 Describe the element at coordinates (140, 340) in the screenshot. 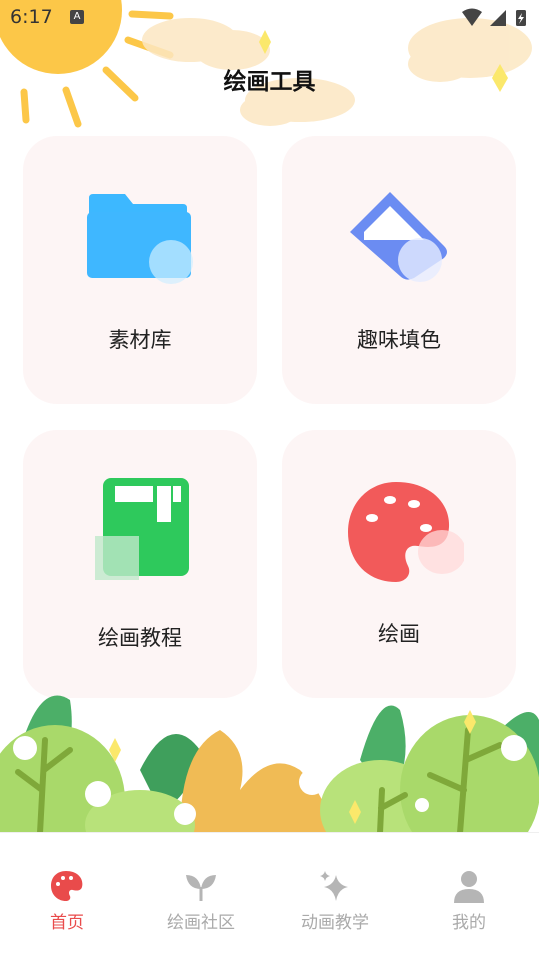

I see `card-label: 素材库` at that location.